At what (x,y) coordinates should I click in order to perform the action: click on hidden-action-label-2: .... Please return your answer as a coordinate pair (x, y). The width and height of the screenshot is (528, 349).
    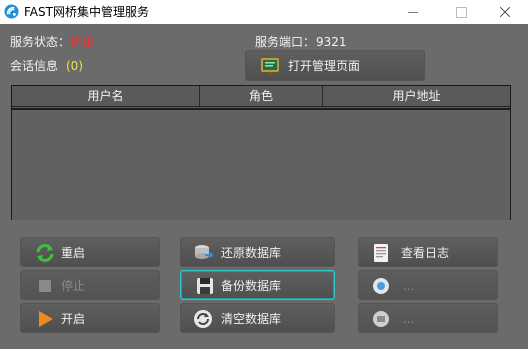
    Looking at the image, I should click on (409, 319).